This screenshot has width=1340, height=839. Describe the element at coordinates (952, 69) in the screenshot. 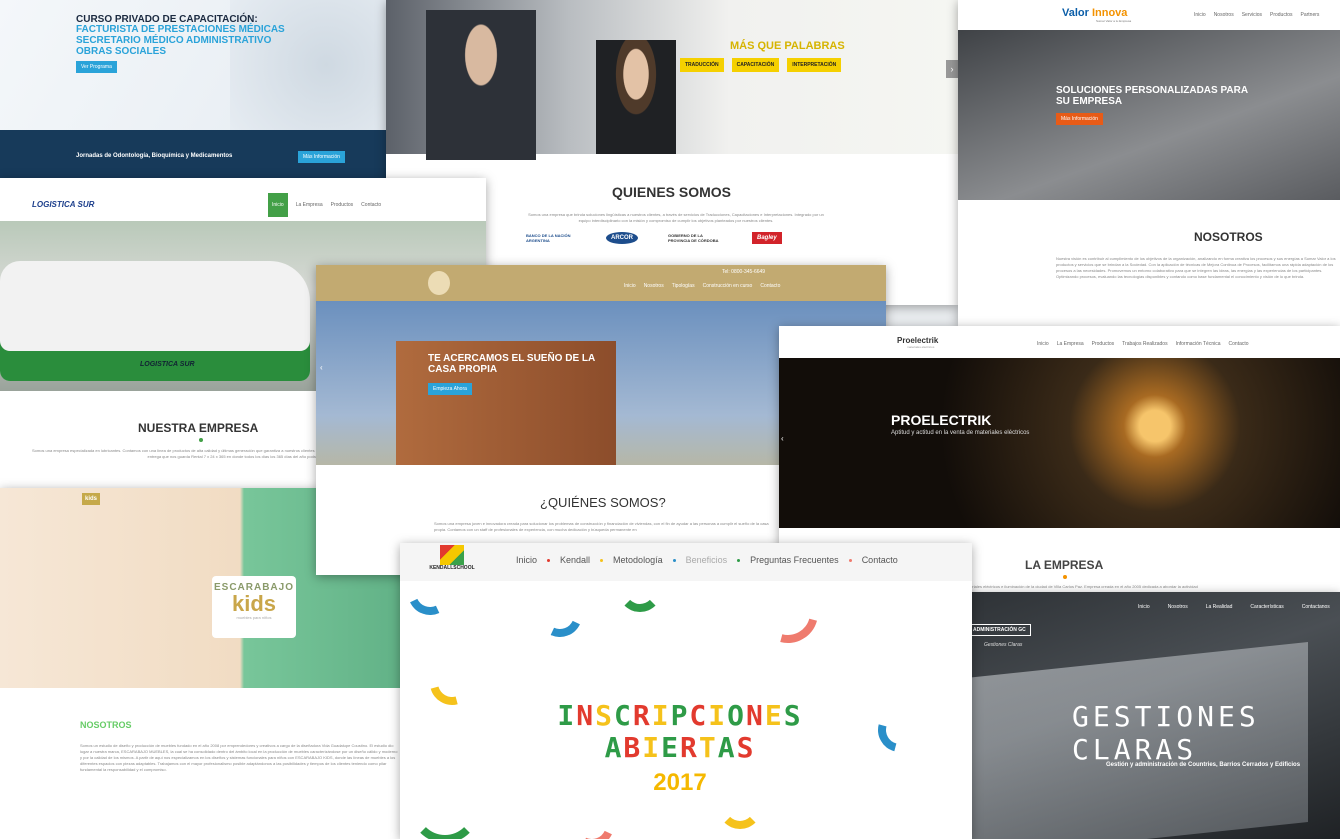

I see `chevron-right-icon: ›` at that location.